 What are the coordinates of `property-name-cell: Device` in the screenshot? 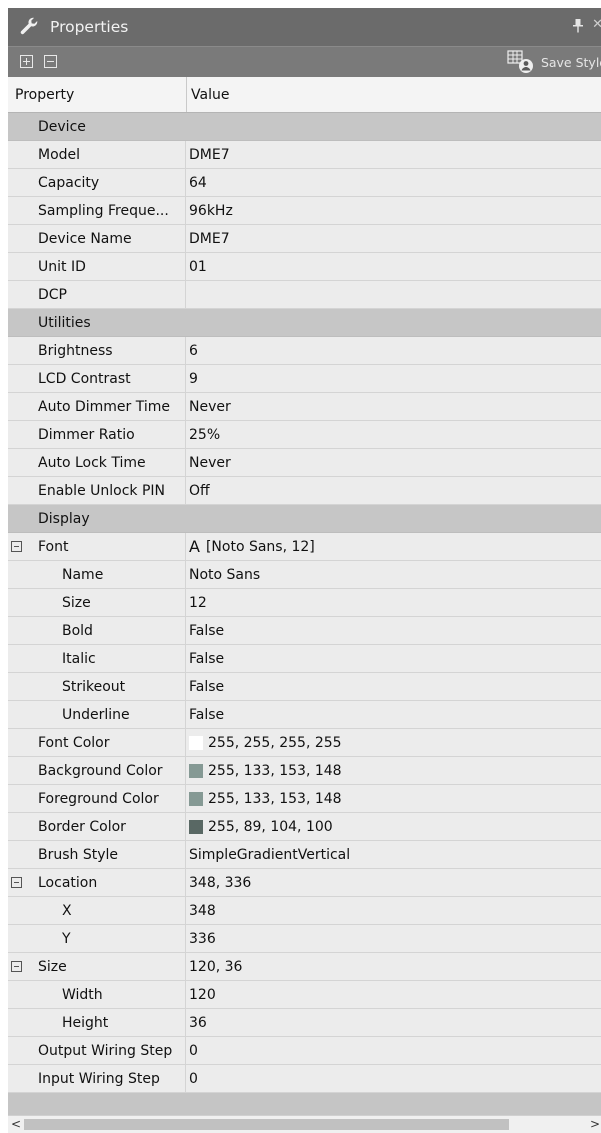 It's located at (97, 126).